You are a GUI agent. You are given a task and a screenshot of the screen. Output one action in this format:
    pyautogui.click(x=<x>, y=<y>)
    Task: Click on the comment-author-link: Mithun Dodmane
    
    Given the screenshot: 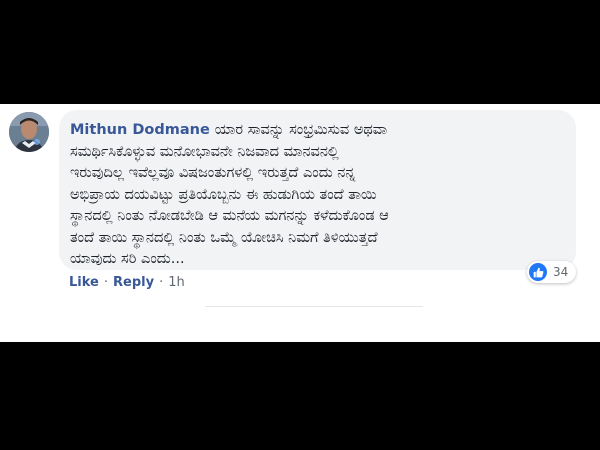 What is the action you would take?
    pyautogui.click(x=140, y=130)
    